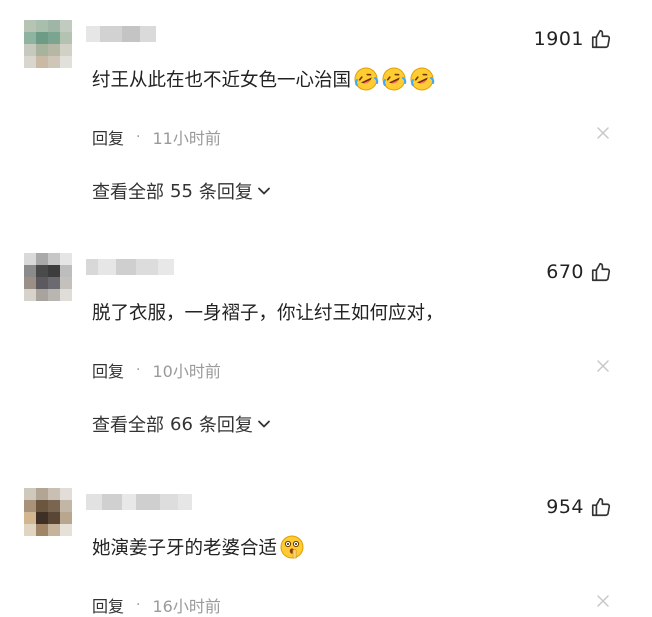 The height and width of the screenshot is (617, 652). Describe the element at coordinates (186, 138) in the screenshot. I see `comment-time: 11小时前` at that location.